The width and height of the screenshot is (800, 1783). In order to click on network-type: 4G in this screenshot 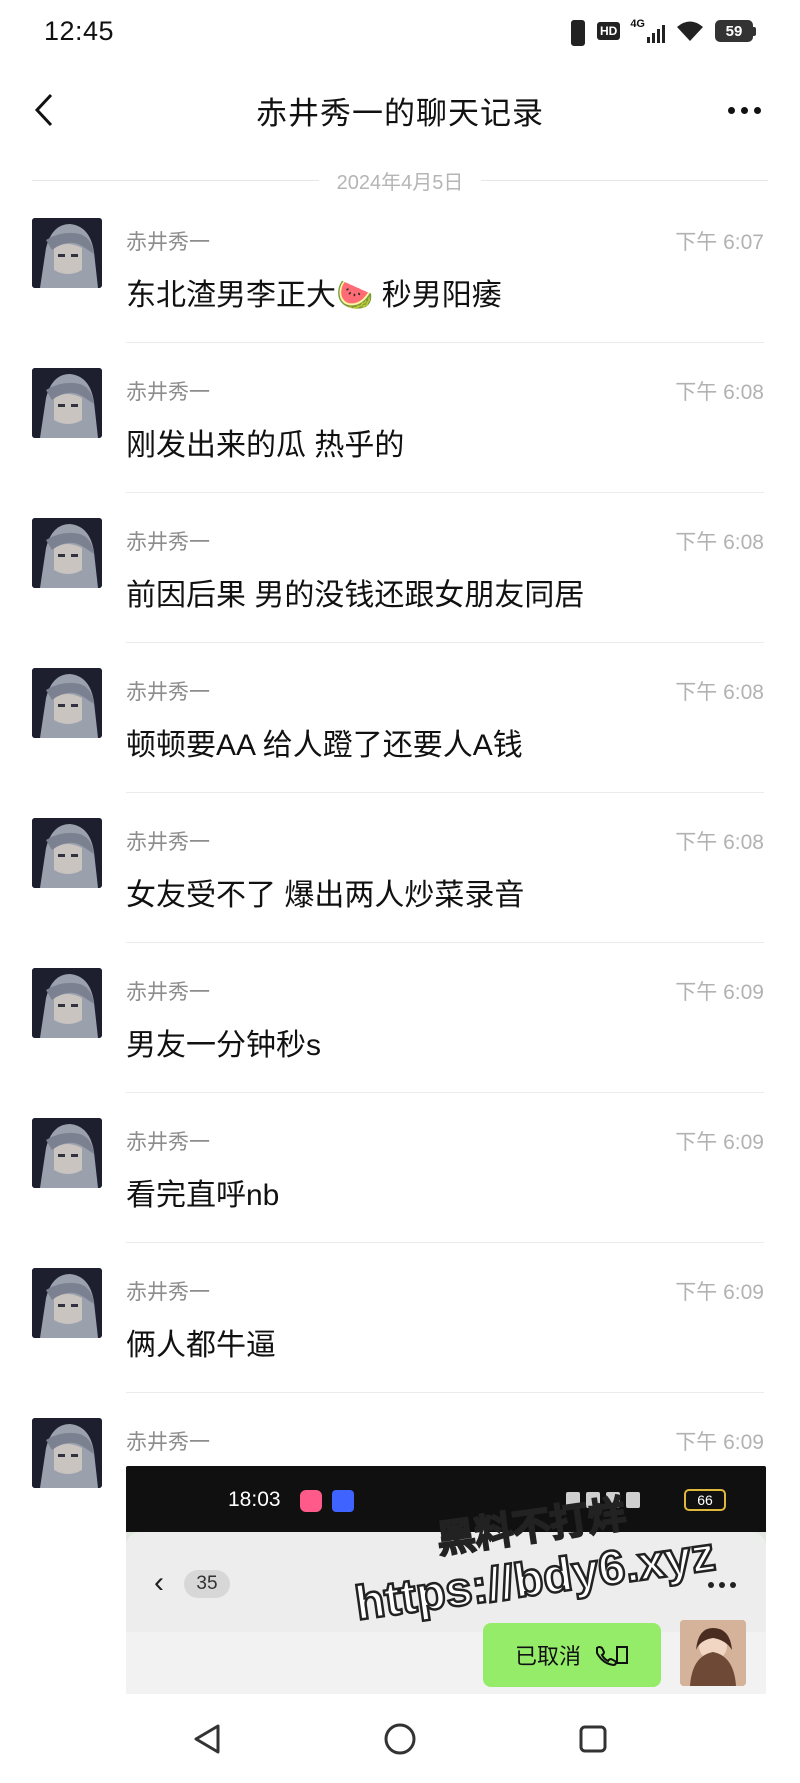, I will do `click(637, 24)`.